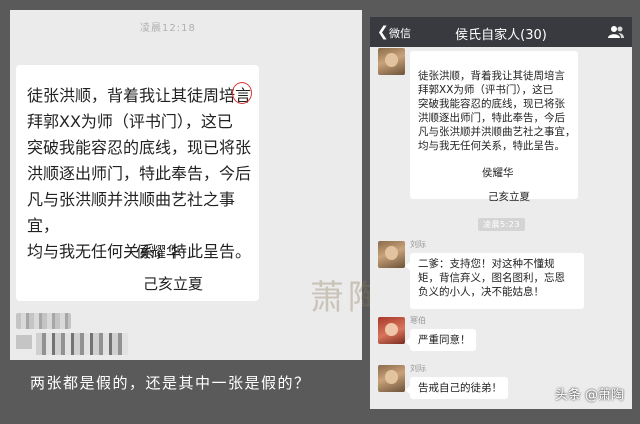 The width and height of the screenshot is (640, 424). What do you see at coordinates (242, 93) in the screenshot?
I see `red-highlight-circle` at bounding box center [242, 93].